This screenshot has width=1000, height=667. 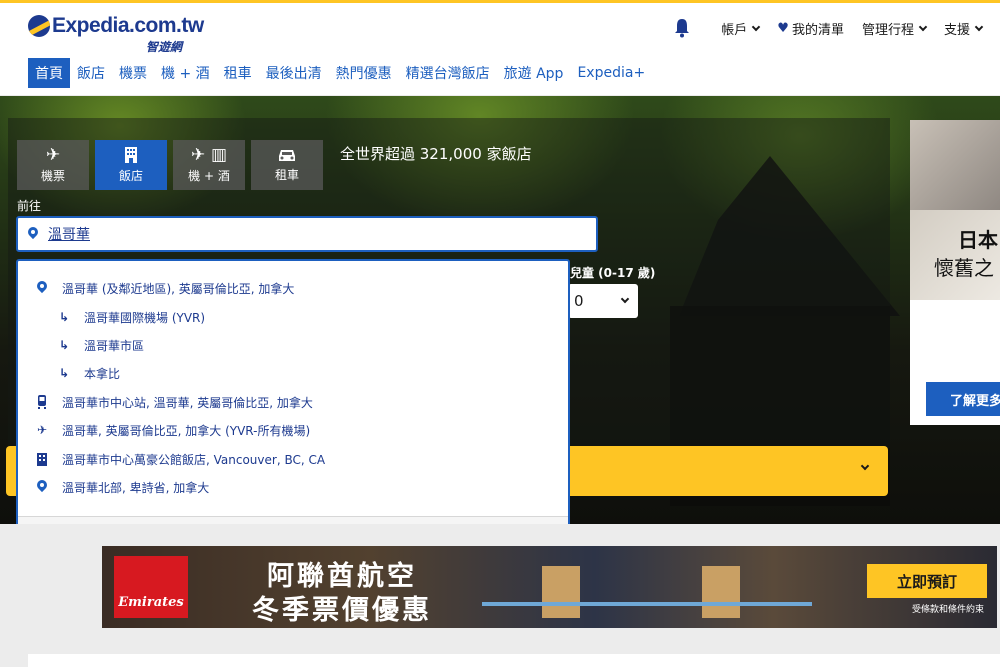 What do you see at coordinates (185, 73) in the screenshot?
I see `nav-flight-hotel: 機 + 酒` at bounding box center [185, 73].